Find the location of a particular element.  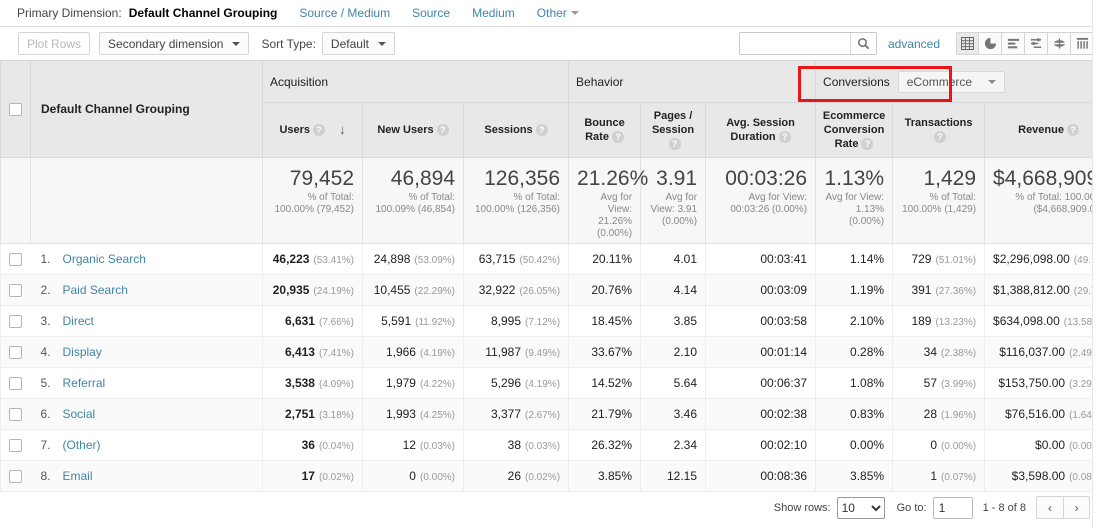

chevron-right-icon: › is located at coordinates (1076, 507).